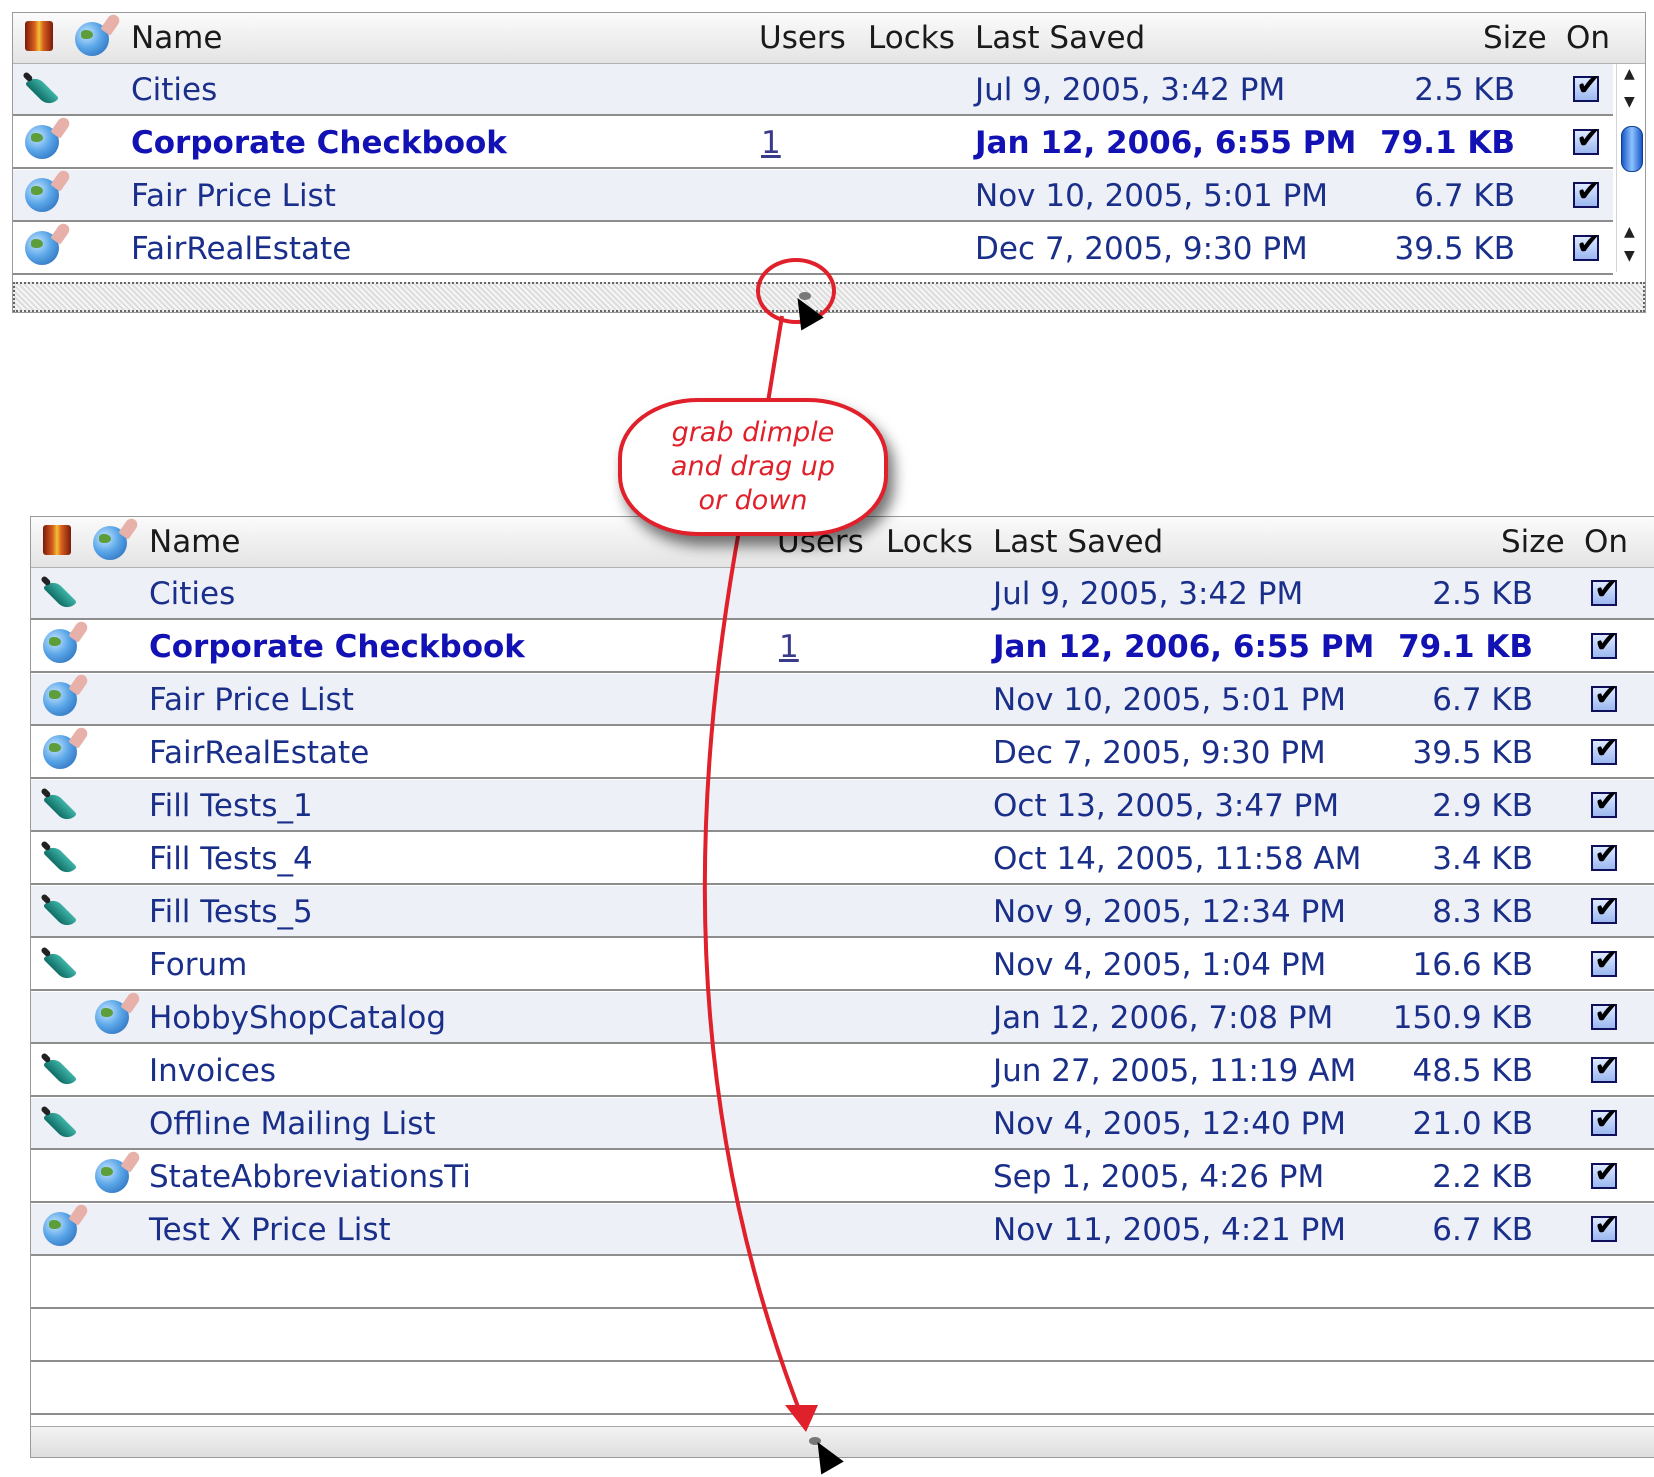 The width and height of the screenshot is (1654, 1477). I want to click on callout-line-2: and drag up, so click(753, 466).